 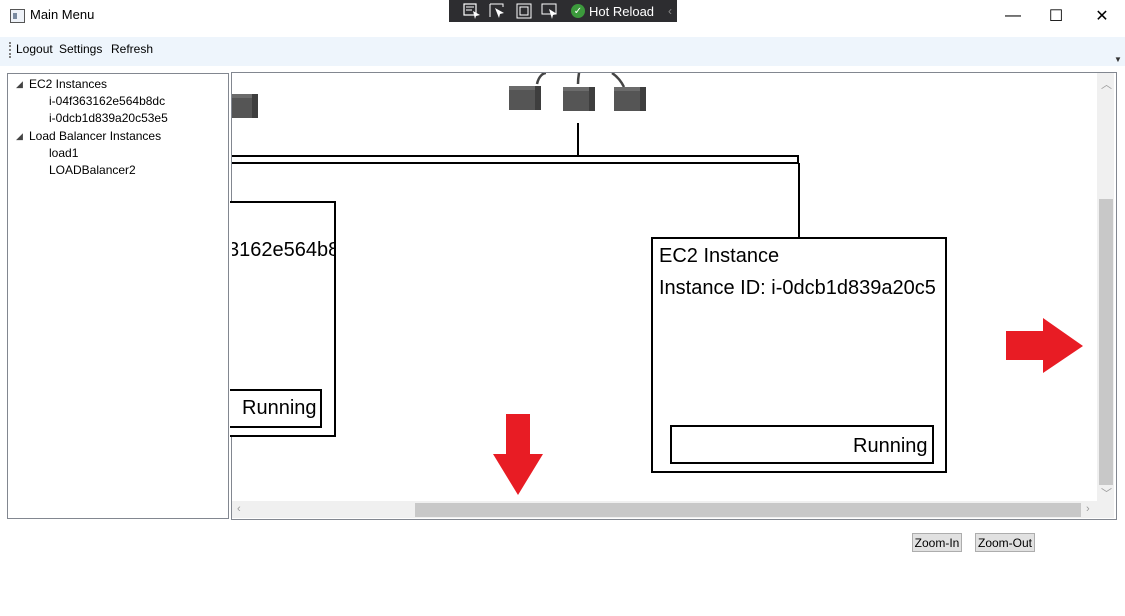 What do you see at coordinates (1013, 15) in the screenshot?
I see `minimize-button: —` at bounding box center [1013, 15].